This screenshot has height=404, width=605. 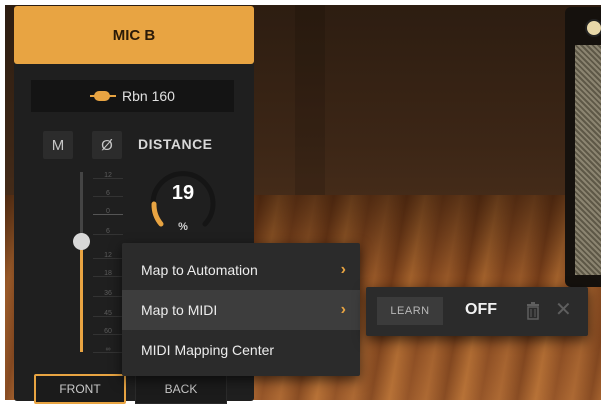 What do you see at coordinates (81, 296) in the screenshot?
I see `fader-fill` at bounding box center [81, 296].